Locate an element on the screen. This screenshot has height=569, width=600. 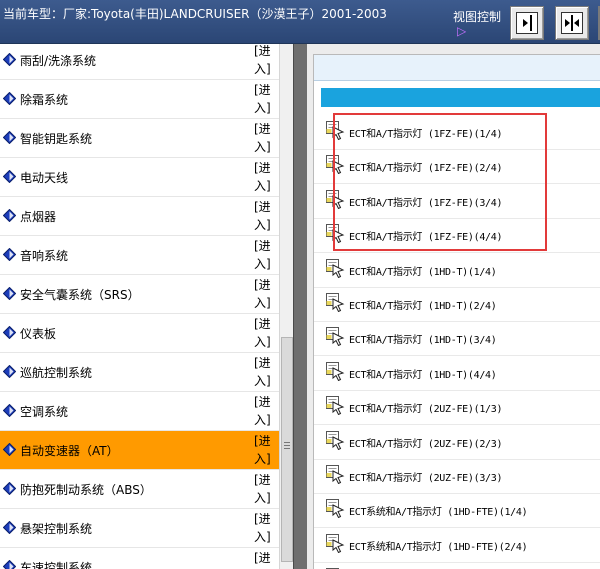
left-panel-scrollbar is located at coordinates (286, 306).